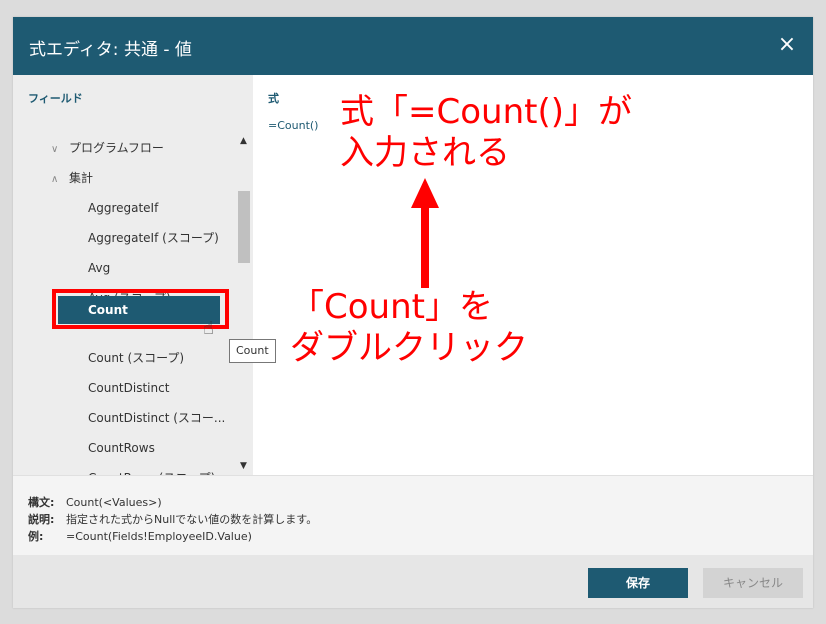  Describe the element at coordinates (244, 227) in the screenshot. I see `scrollbar-thumb` at that location.